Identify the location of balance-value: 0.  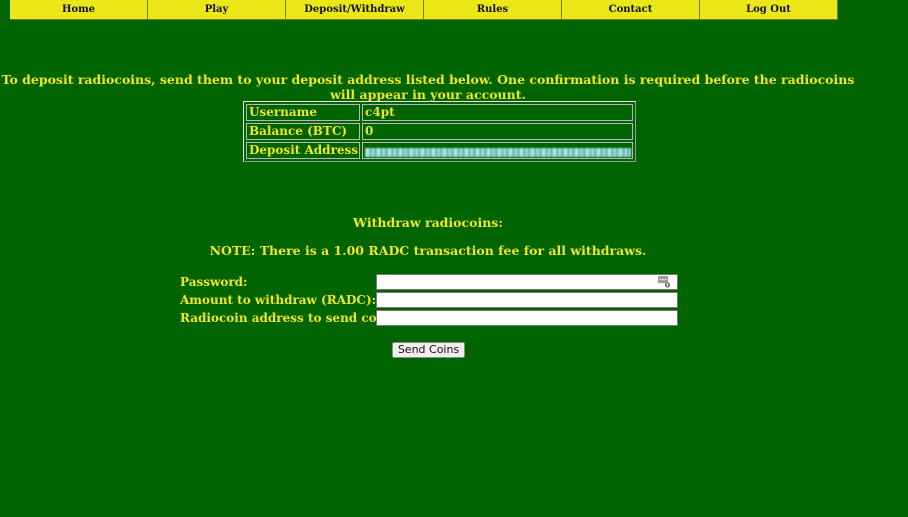
(498, 131).